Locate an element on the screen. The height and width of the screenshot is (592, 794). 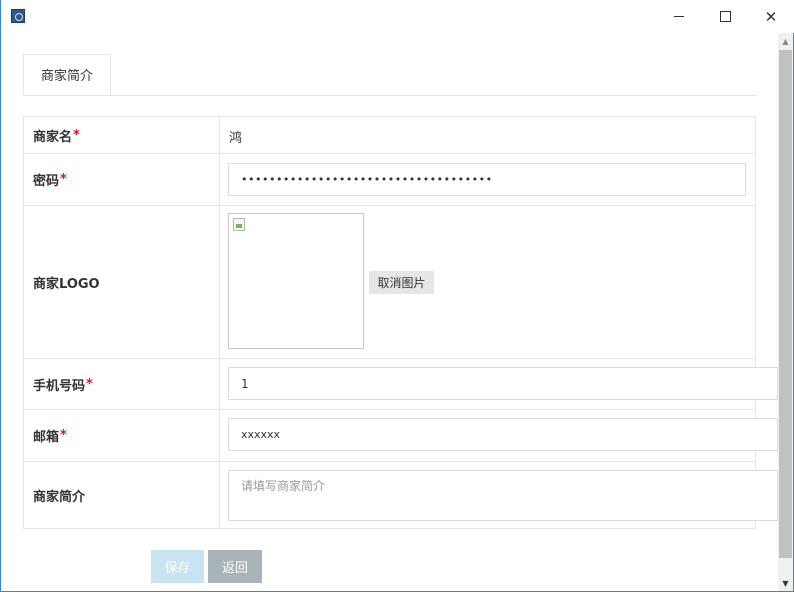
intro-cell: 请填写商家简介 is located at coordinates (499, 495).